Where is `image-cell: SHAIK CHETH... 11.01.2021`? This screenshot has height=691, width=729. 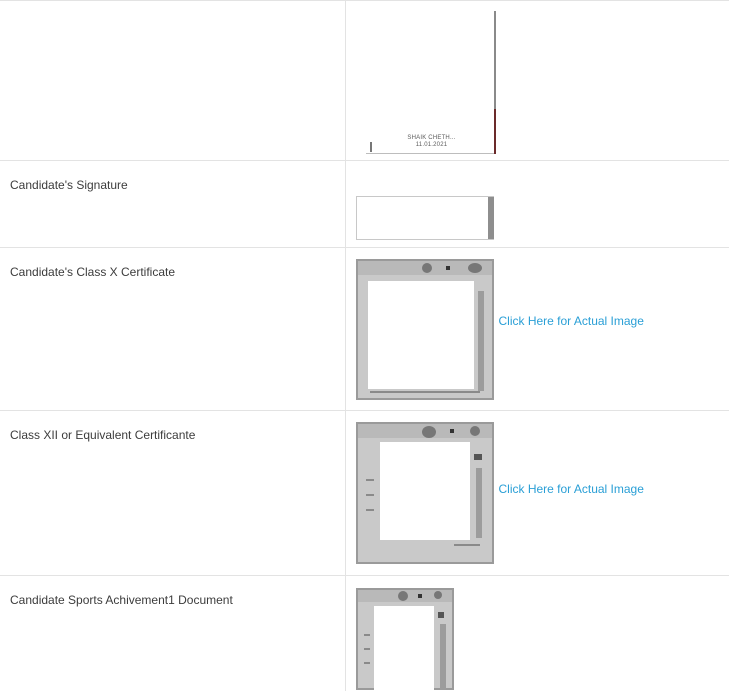
image-cell: SHAIK CHETH... 11.01.2021 is located at coordinates (537, 80).